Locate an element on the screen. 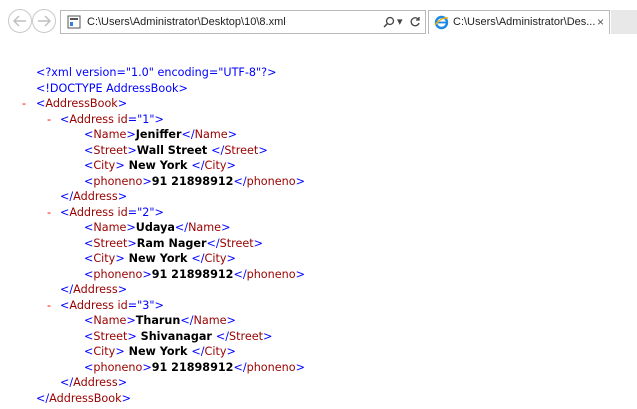  back-button is located at coordinates (20, 21).